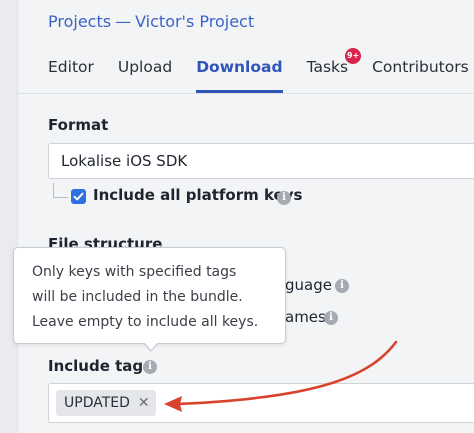  What do you see at coordinates (60, 190) in the screenshot?
I see `tree-connector-line` at bounding box center [60, 190].